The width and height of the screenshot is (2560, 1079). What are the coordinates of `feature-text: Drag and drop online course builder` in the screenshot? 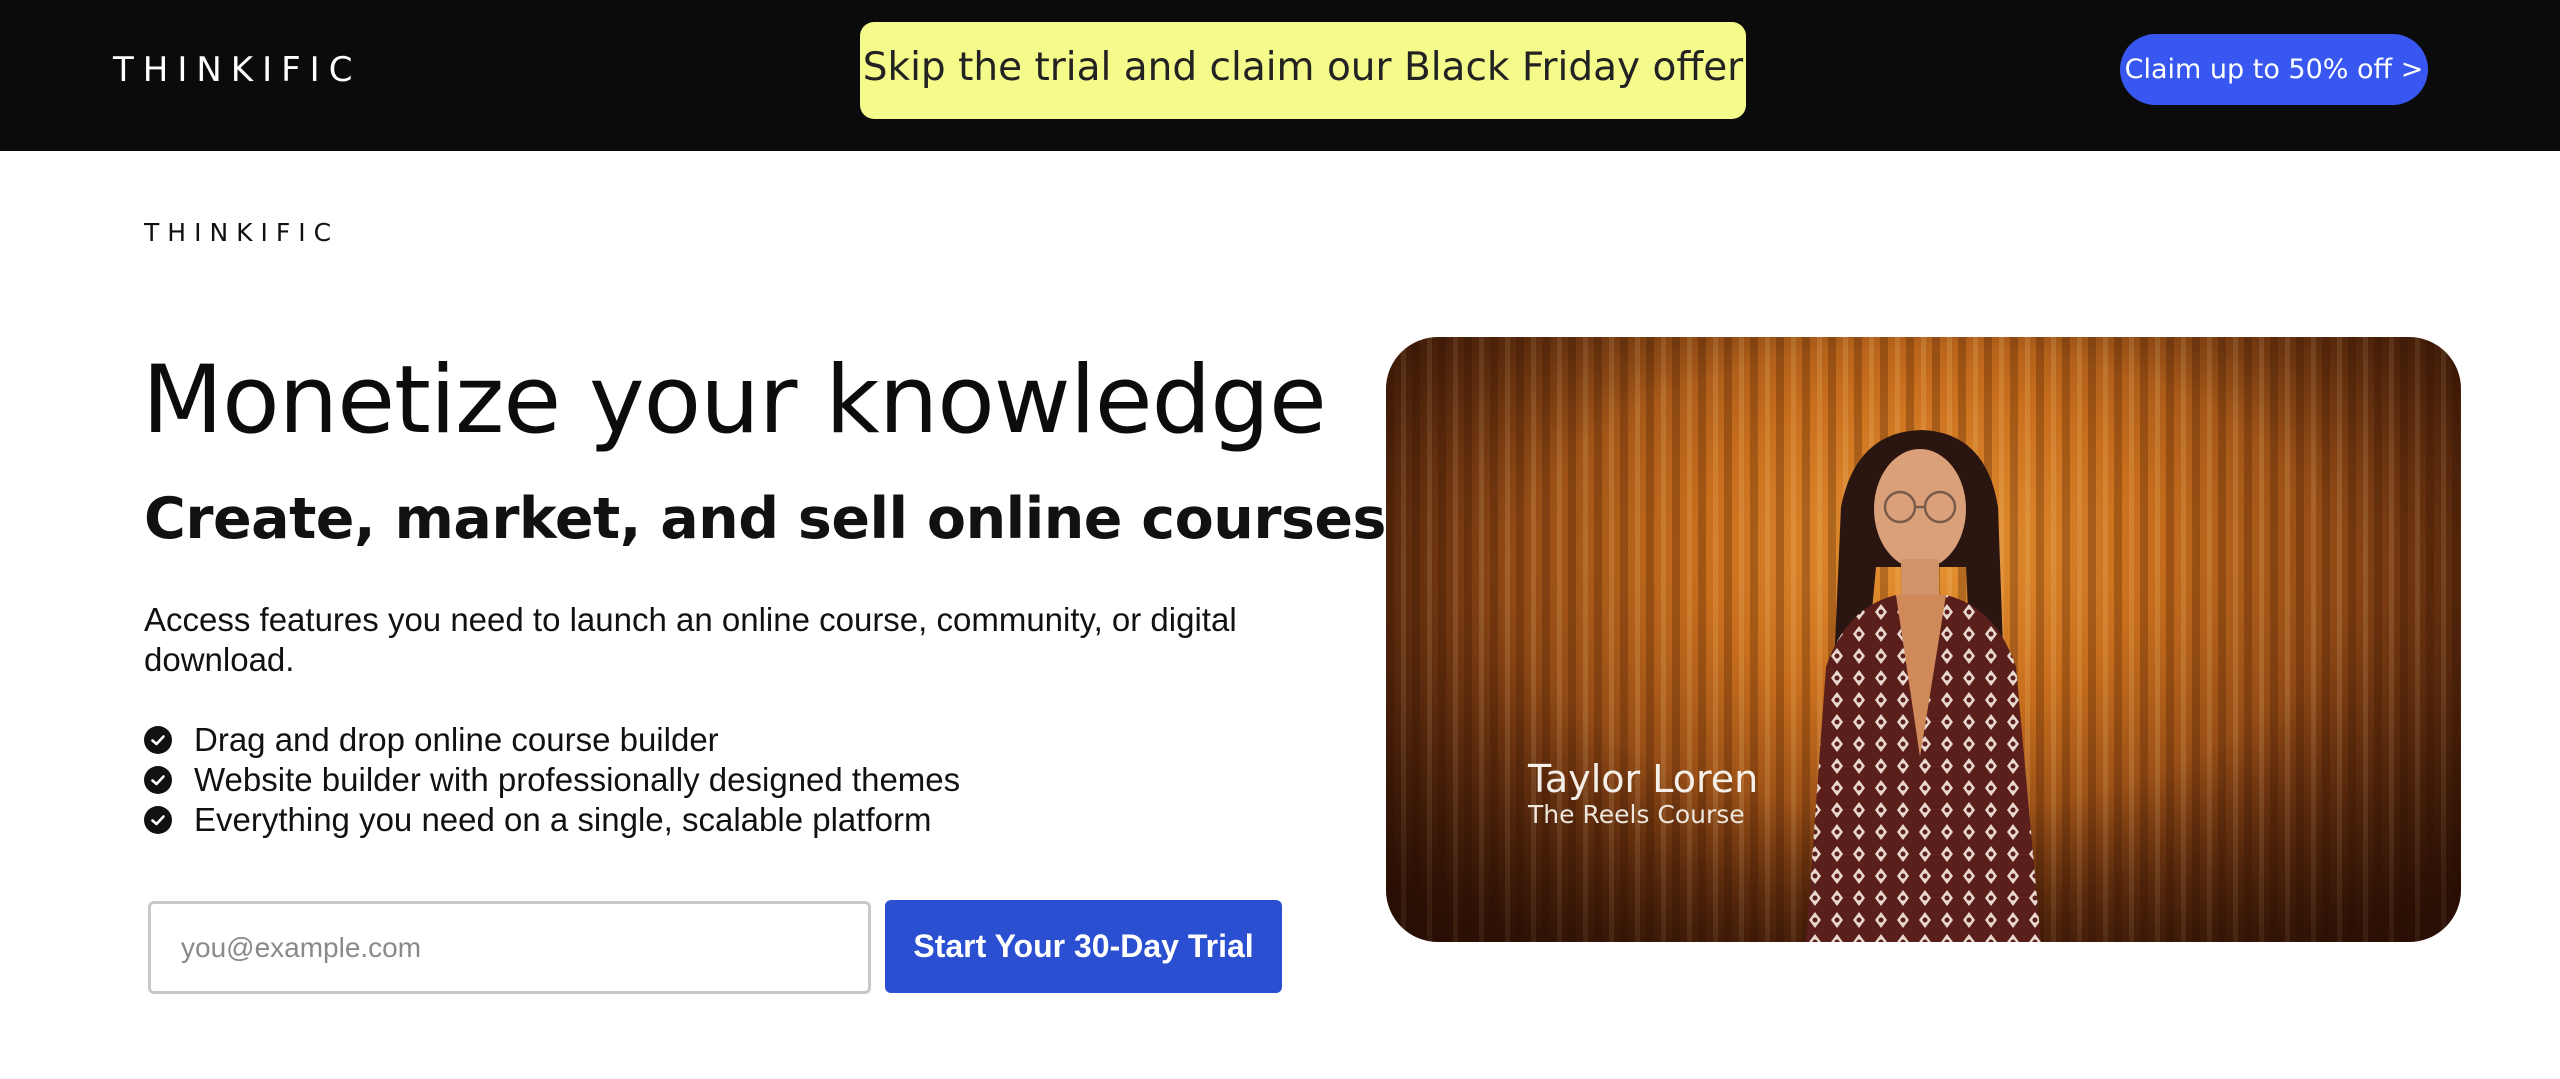 It's located at (456, 739).